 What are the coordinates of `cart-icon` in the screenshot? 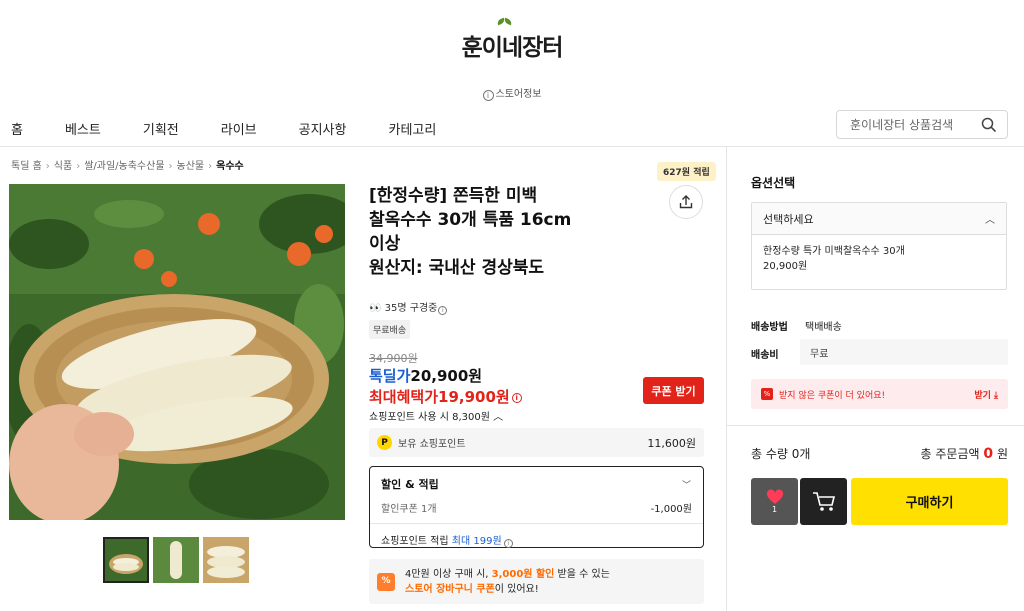 It's located at (823, 501).